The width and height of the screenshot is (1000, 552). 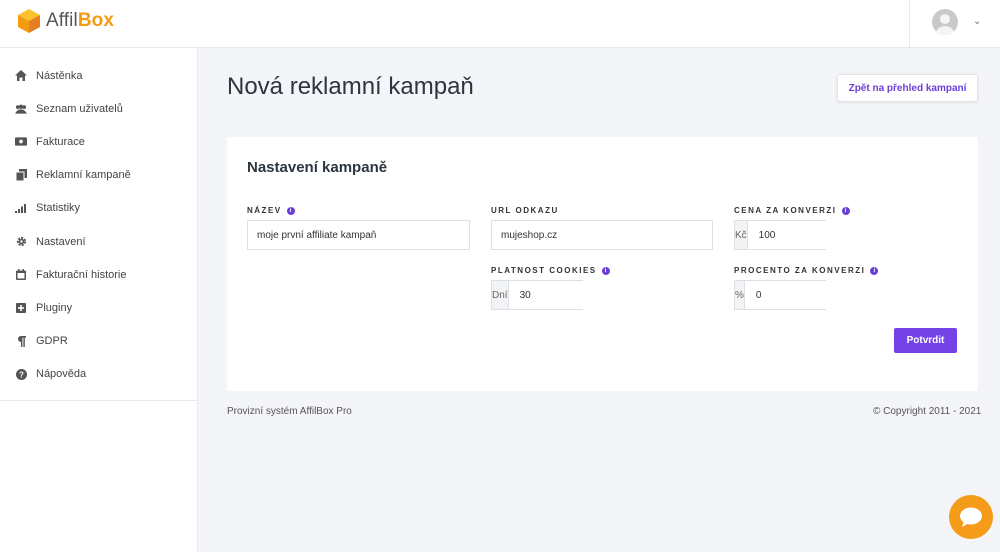 I want to click on sidebar-divider, so click(x=99, y=400).